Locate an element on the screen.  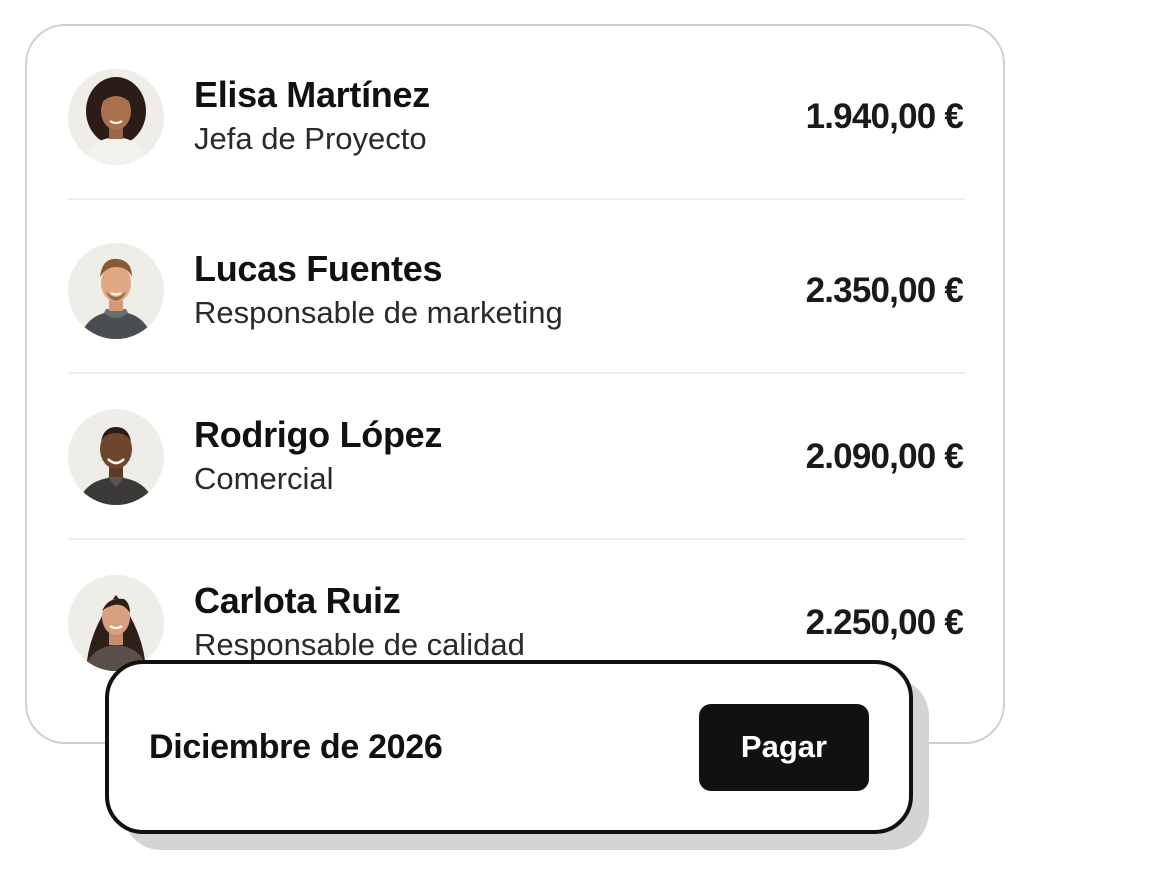
payroll-period: Diciembre de 2026 is located at coordinates (296, 746).